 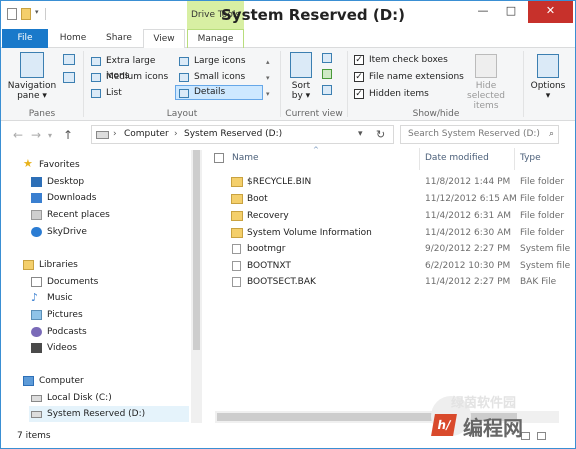 What do you see at coordinates (52, 298) in the screenshot?
I see `sidebar-item-music: ♪ Music` at bounding box center [52, 298].